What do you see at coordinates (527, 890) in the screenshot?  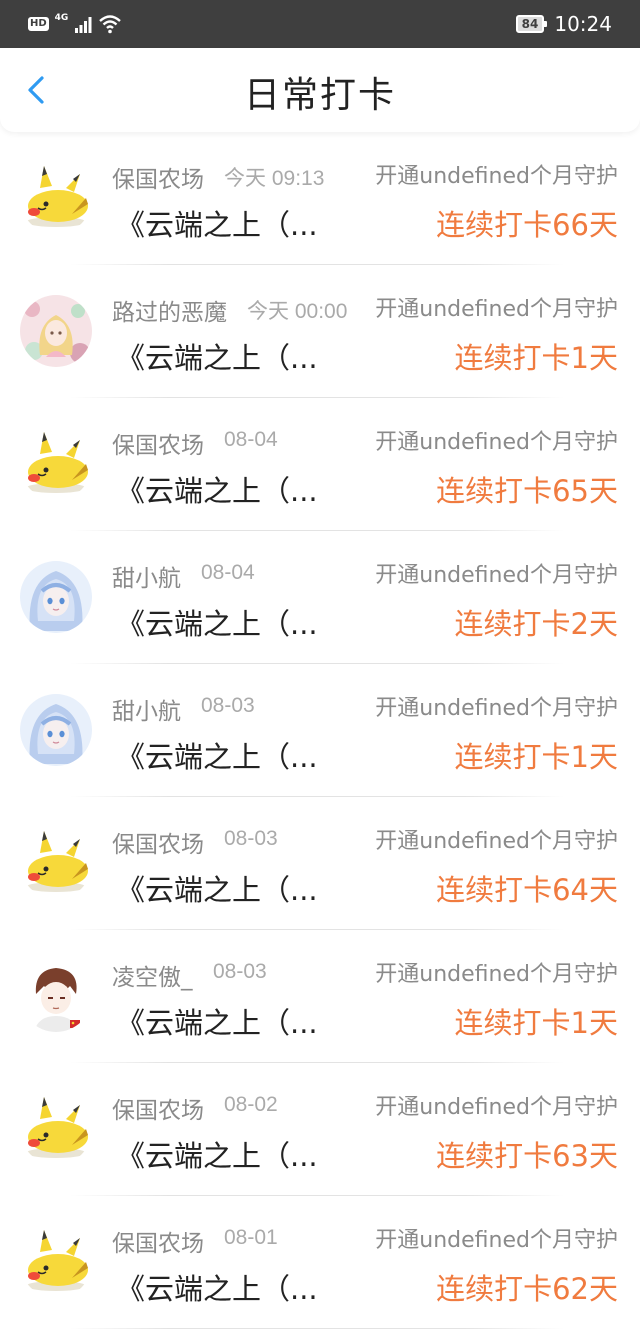 I see `streak-text: 连续打卡64天` at bounding box center [527, 890].